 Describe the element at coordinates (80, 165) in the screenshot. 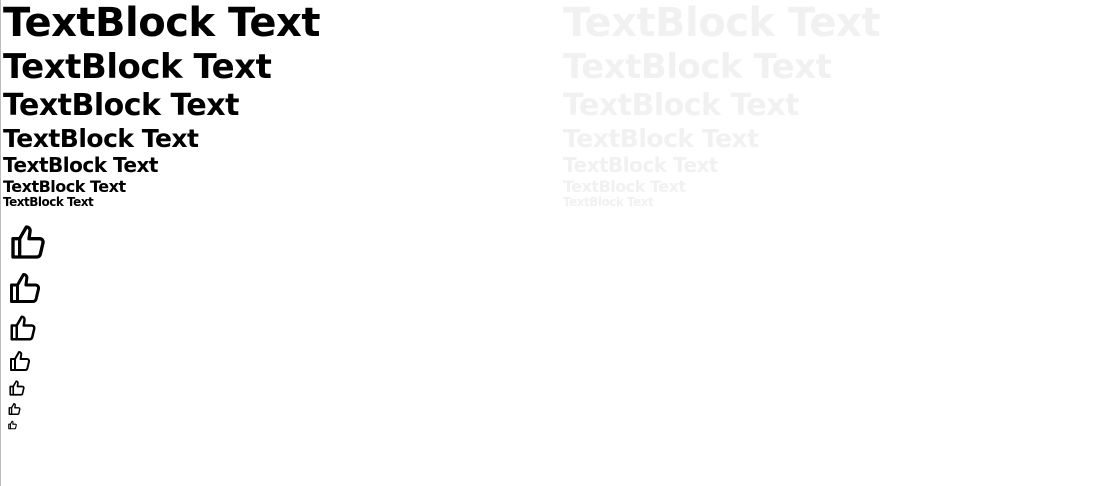

I see `text-block-size-5: TextBlock Text` at that location.